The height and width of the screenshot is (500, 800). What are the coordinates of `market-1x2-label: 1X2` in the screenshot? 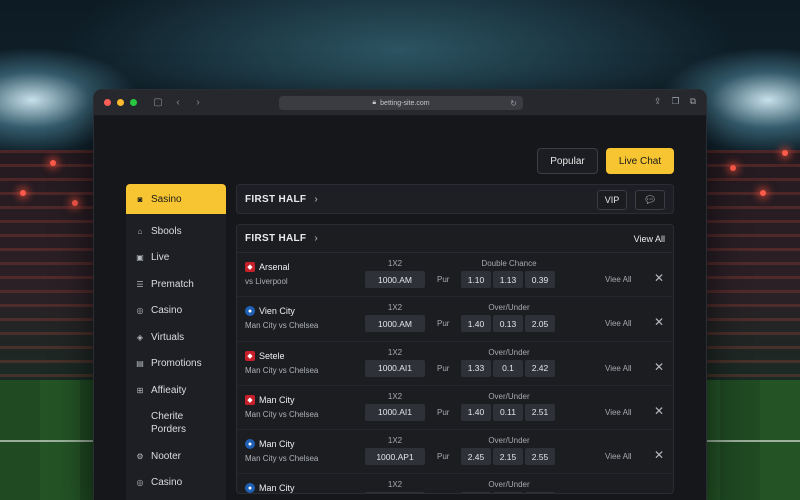 It's located at (395, 263).